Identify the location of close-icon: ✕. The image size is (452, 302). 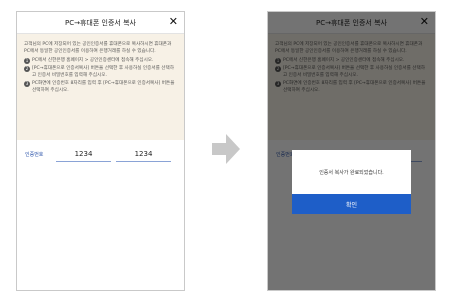
(173, 22).